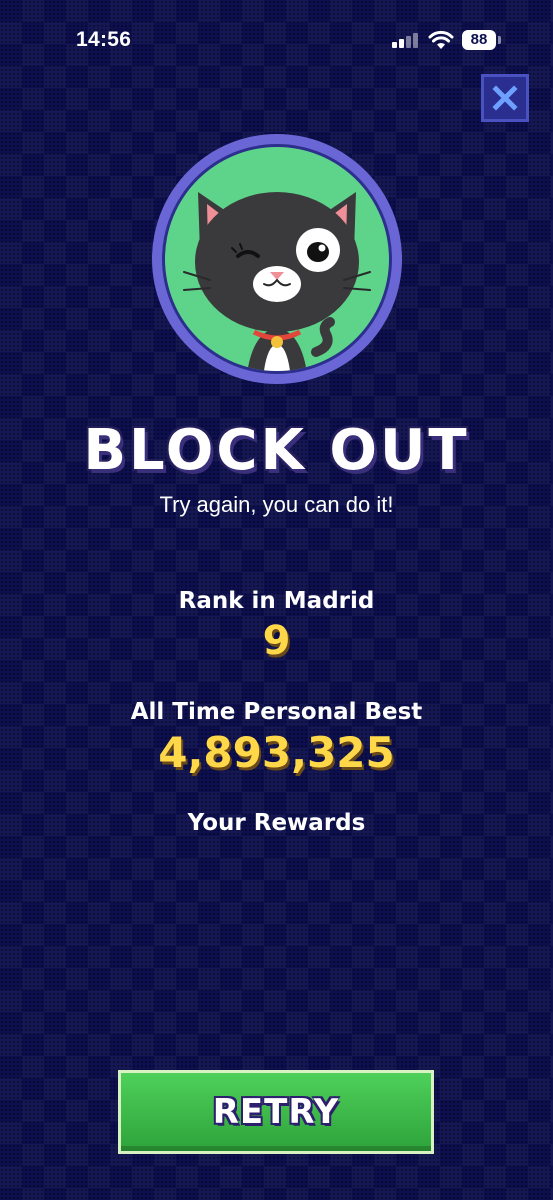  What do you see at coordinates (276, 40) in the screenshot?
I see `status-bar: 14:56 88` at bounding box center [276, 40].